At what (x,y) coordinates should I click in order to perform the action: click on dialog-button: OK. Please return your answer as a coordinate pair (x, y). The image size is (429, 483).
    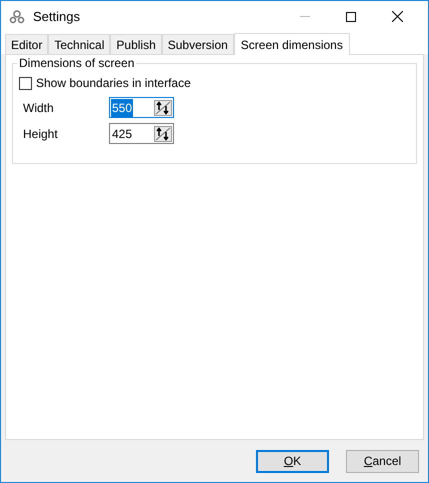
    Looking at the image, I should click on (292, 461).